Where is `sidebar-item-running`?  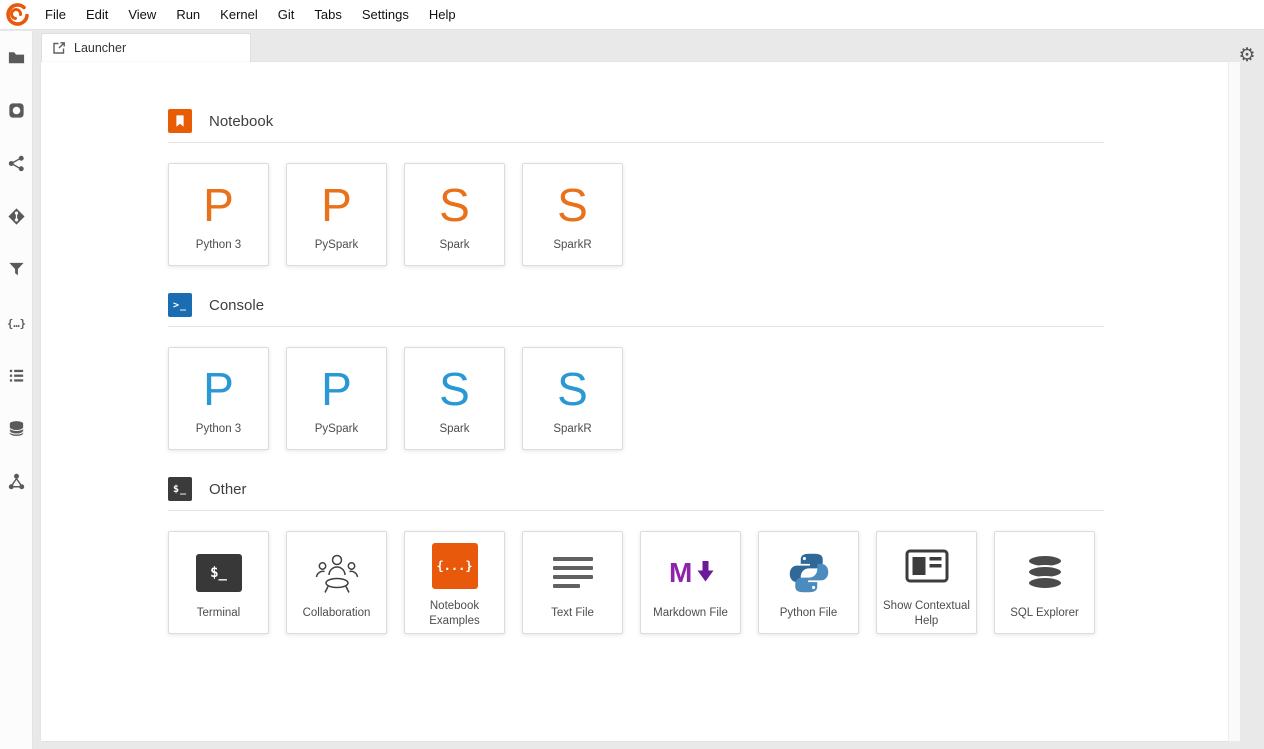
sidebar-item-running is located at coordinates (16, 110).